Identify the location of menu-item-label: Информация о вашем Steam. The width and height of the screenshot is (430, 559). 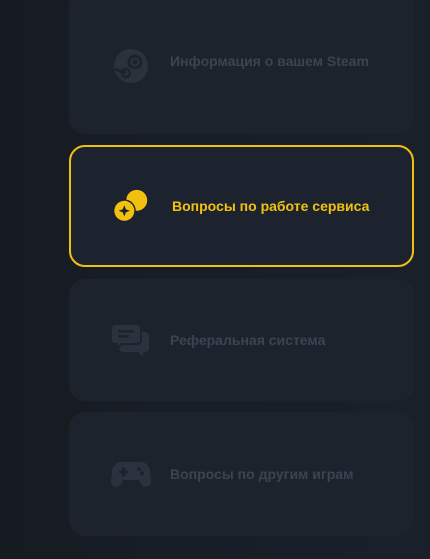
(269, 61).